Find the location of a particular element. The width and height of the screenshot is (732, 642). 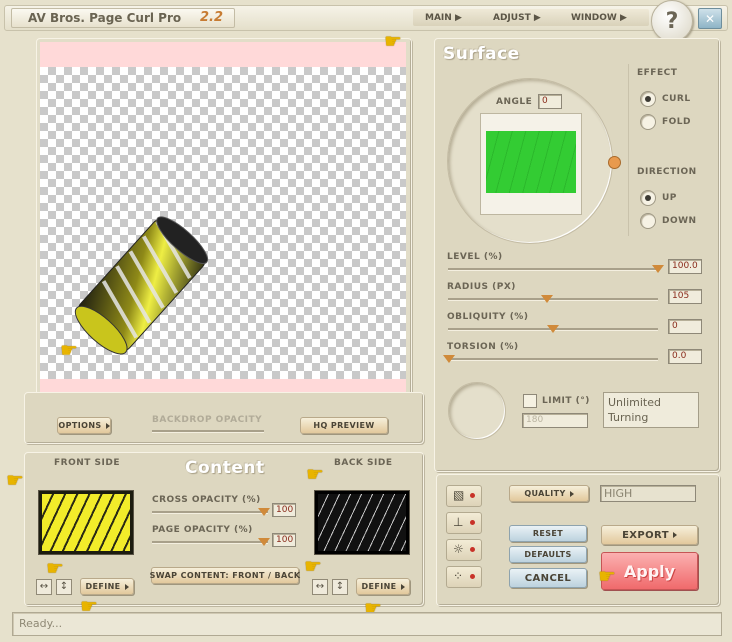

grid-mode-icon: ⁘ is located at coordinates (458, 576).